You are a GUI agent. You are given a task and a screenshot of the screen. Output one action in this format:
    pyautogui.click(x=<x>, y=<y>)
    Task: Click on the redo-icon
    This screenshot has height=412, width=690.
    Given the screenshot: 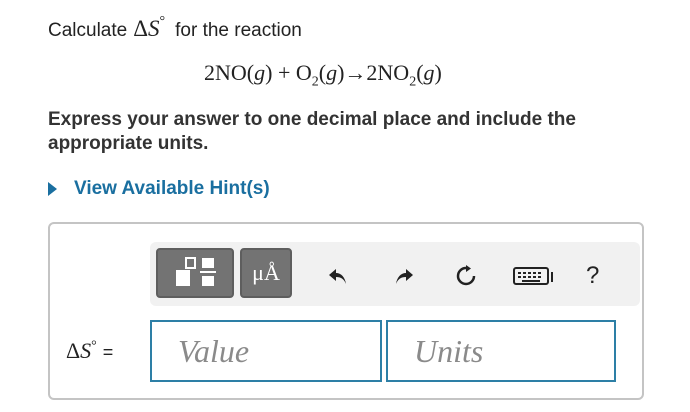 What is the action you would take?
    pyautogui.click(x=404, y=276)
    